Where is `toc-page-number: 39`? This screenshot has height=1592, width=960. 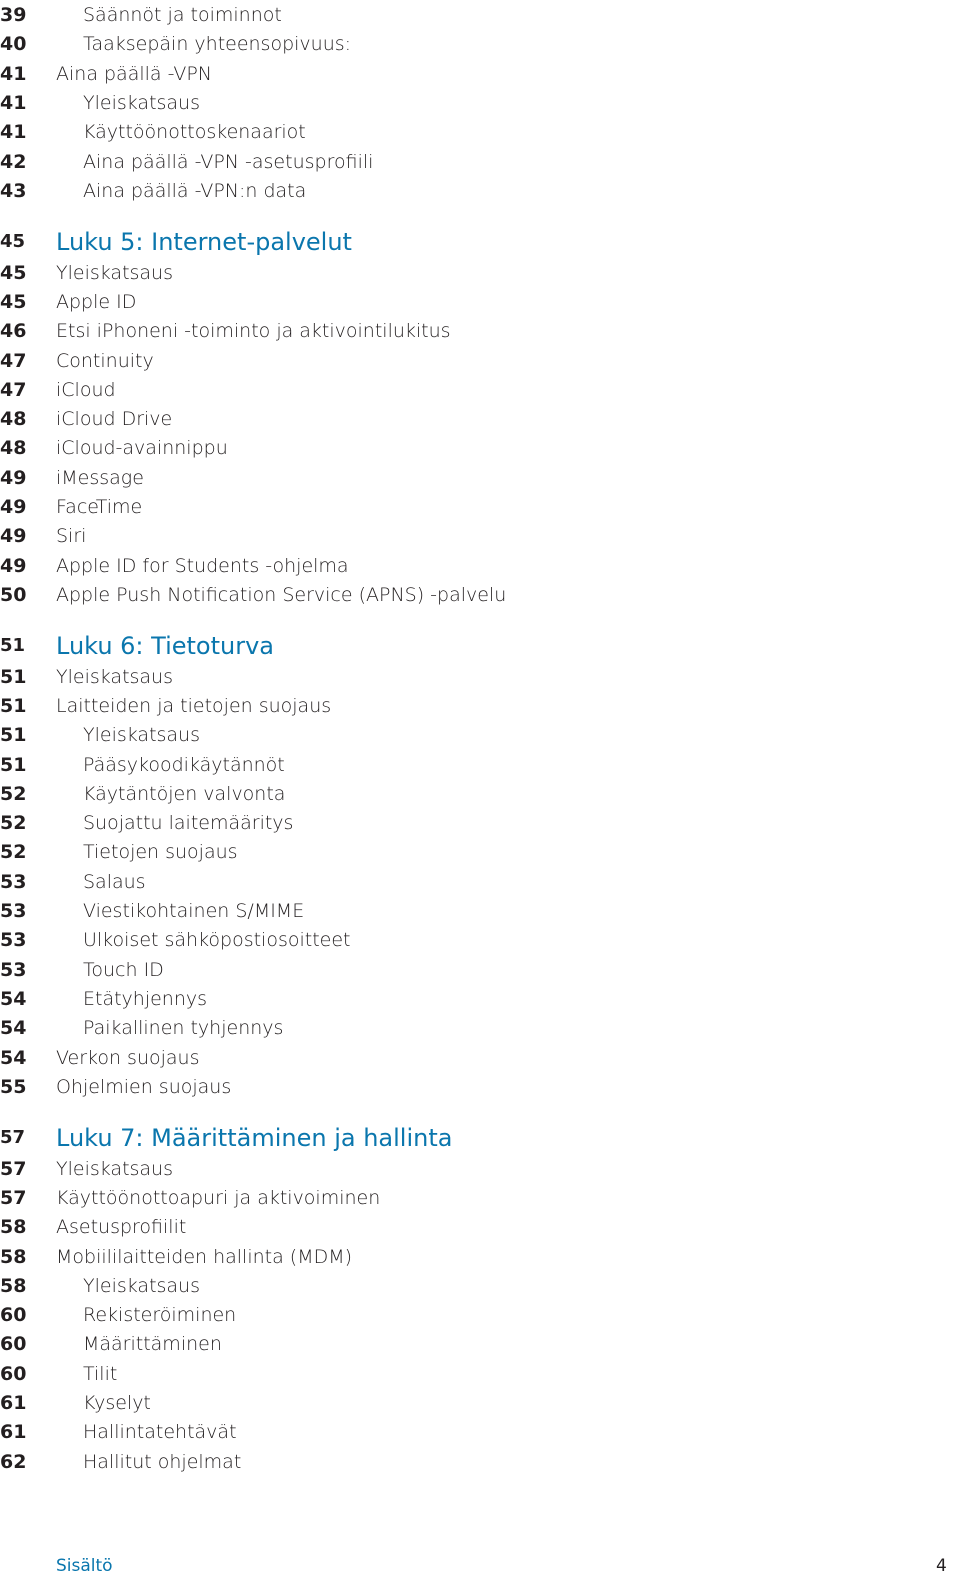
toc-page-number: 39 is located at coordinates (13, 14).